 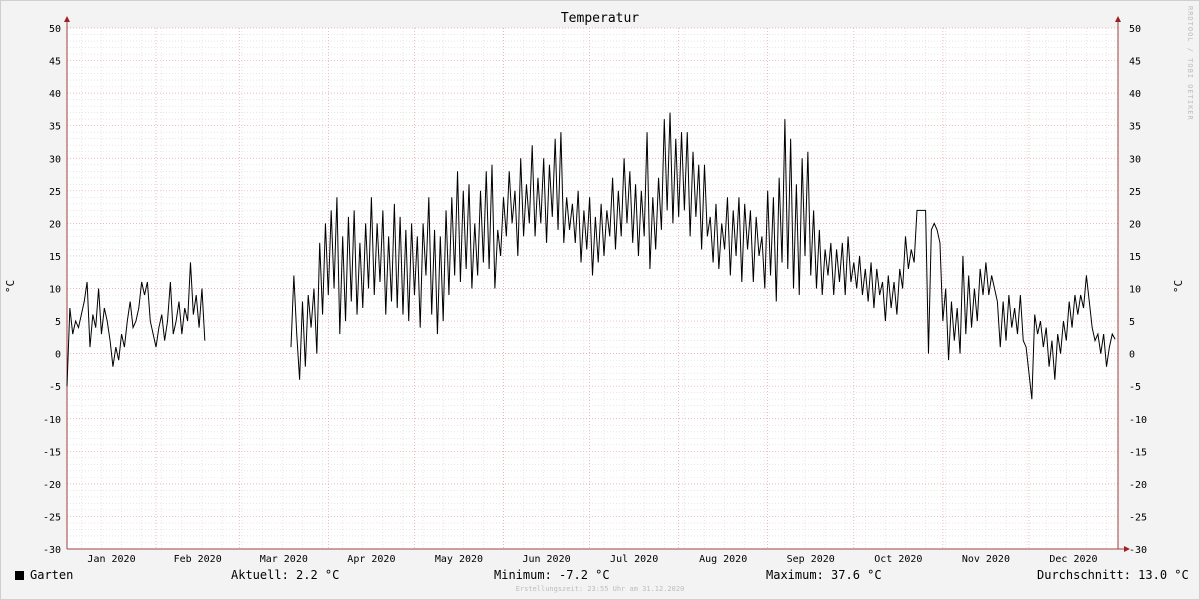 What do you see at coordinates (1113, 575) in the screenshot?
I see `stat-average: Durchschnitt: 13.0 °C` at bounding box center [1113, 575].